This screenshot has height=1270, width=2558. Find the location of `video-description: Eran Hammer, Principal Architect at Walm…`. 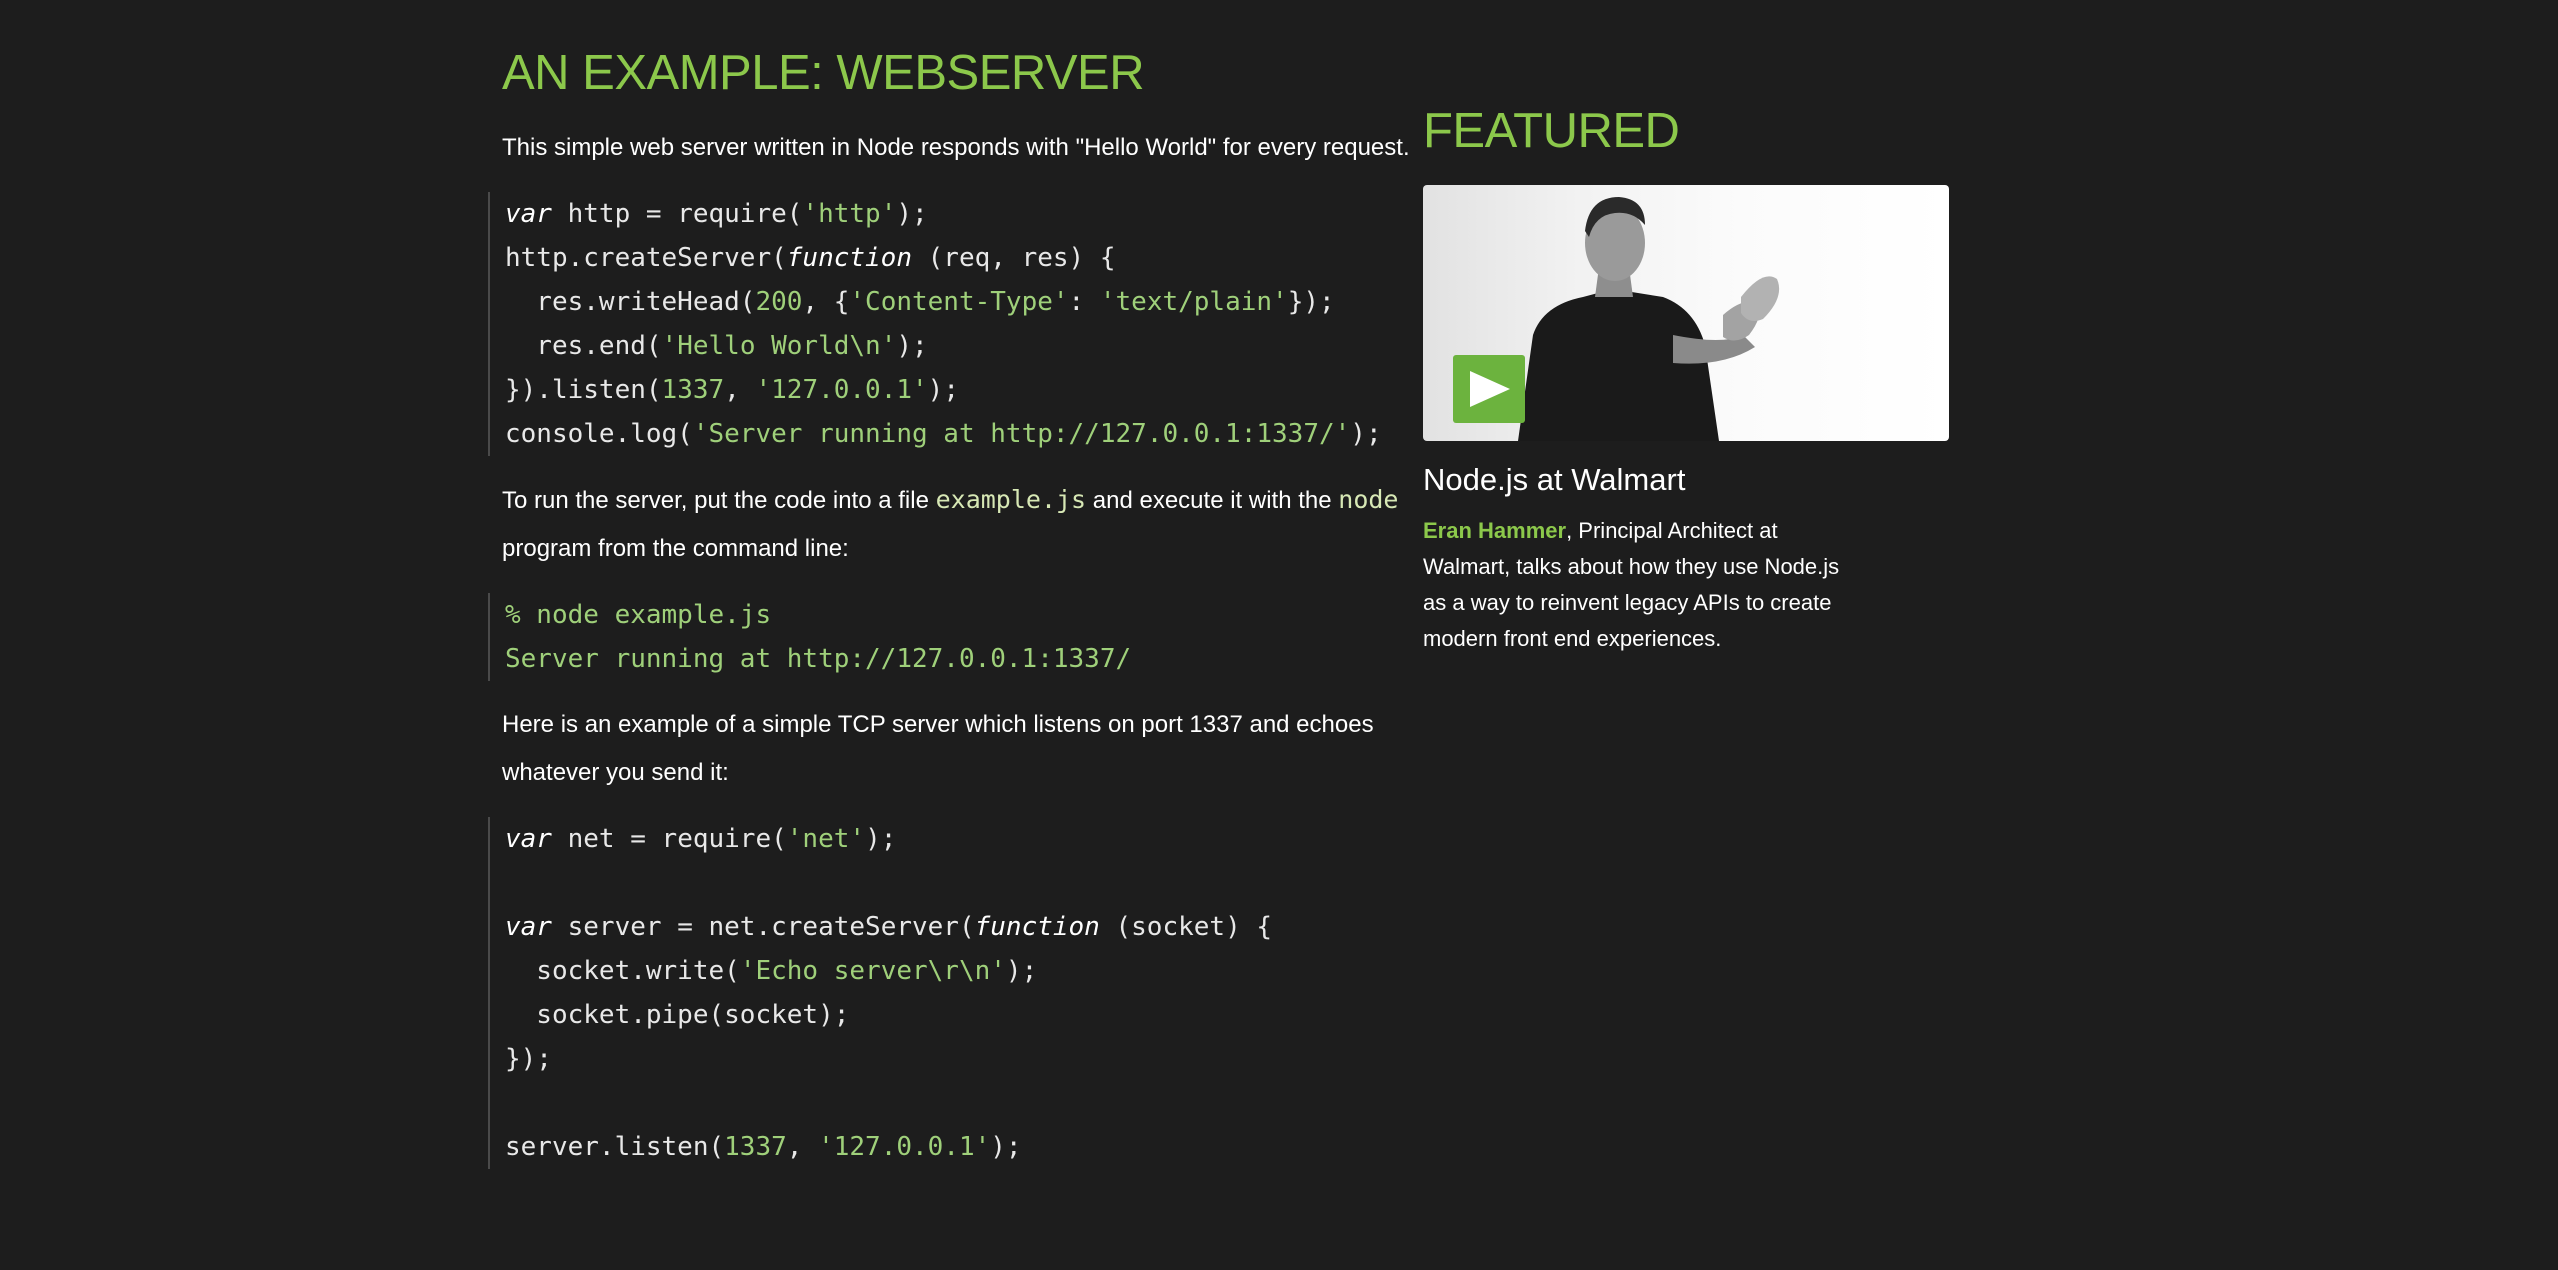

video-description: Eran Hammer, Principal Architect at Walm… is located at coordinates (1638, 585).